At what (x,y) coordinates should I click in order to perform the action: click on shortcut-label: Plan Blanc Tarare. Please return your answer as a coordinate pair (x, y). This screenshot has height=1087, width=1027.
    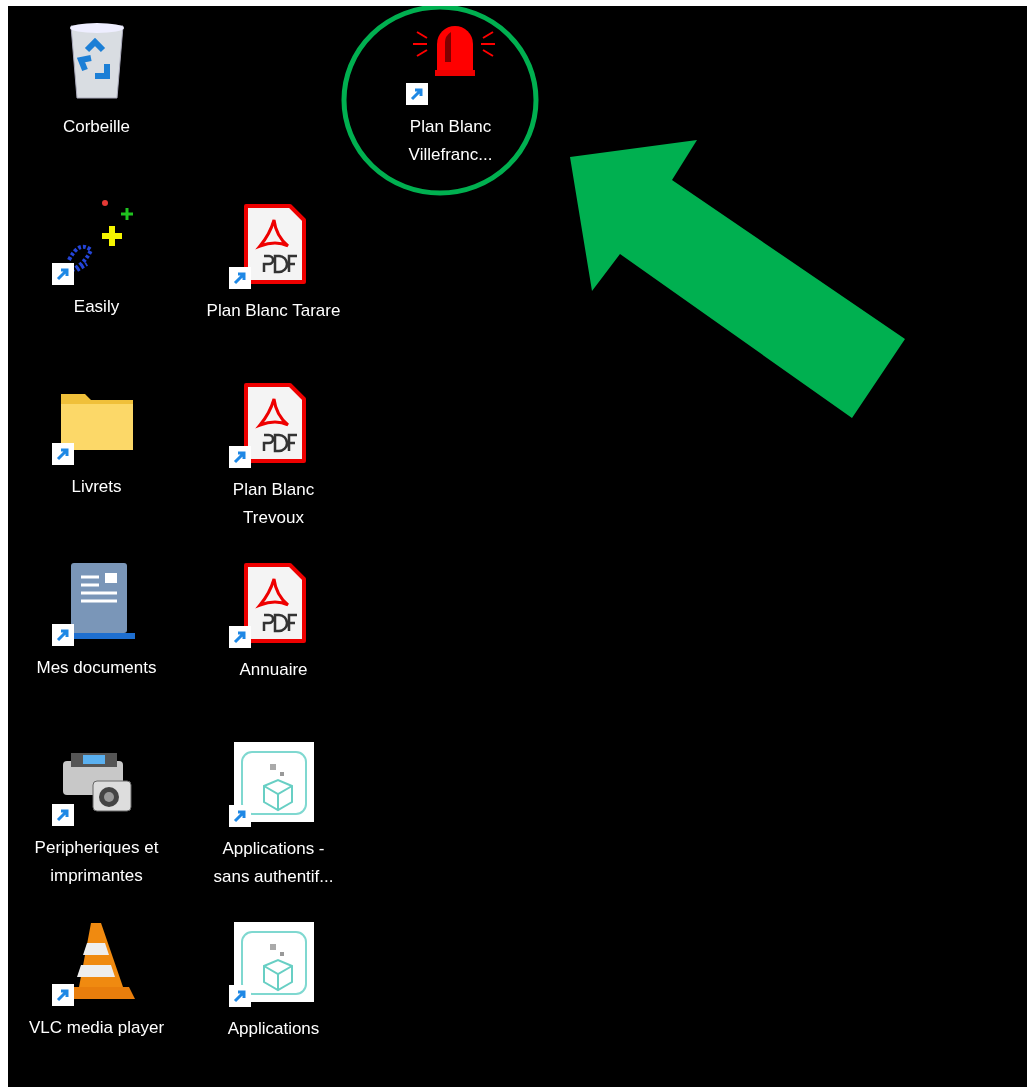
    Looking at the image, I should click on (273, 311).